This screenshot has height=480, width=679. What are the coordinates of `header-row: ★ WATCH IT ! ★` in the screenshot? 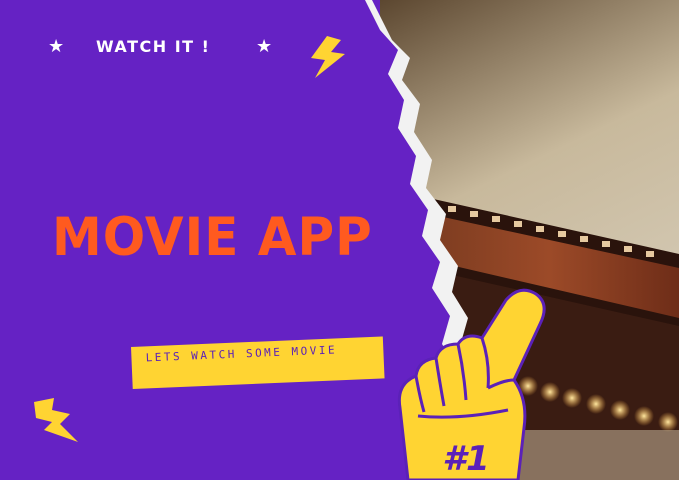 It's located at (168, 47).